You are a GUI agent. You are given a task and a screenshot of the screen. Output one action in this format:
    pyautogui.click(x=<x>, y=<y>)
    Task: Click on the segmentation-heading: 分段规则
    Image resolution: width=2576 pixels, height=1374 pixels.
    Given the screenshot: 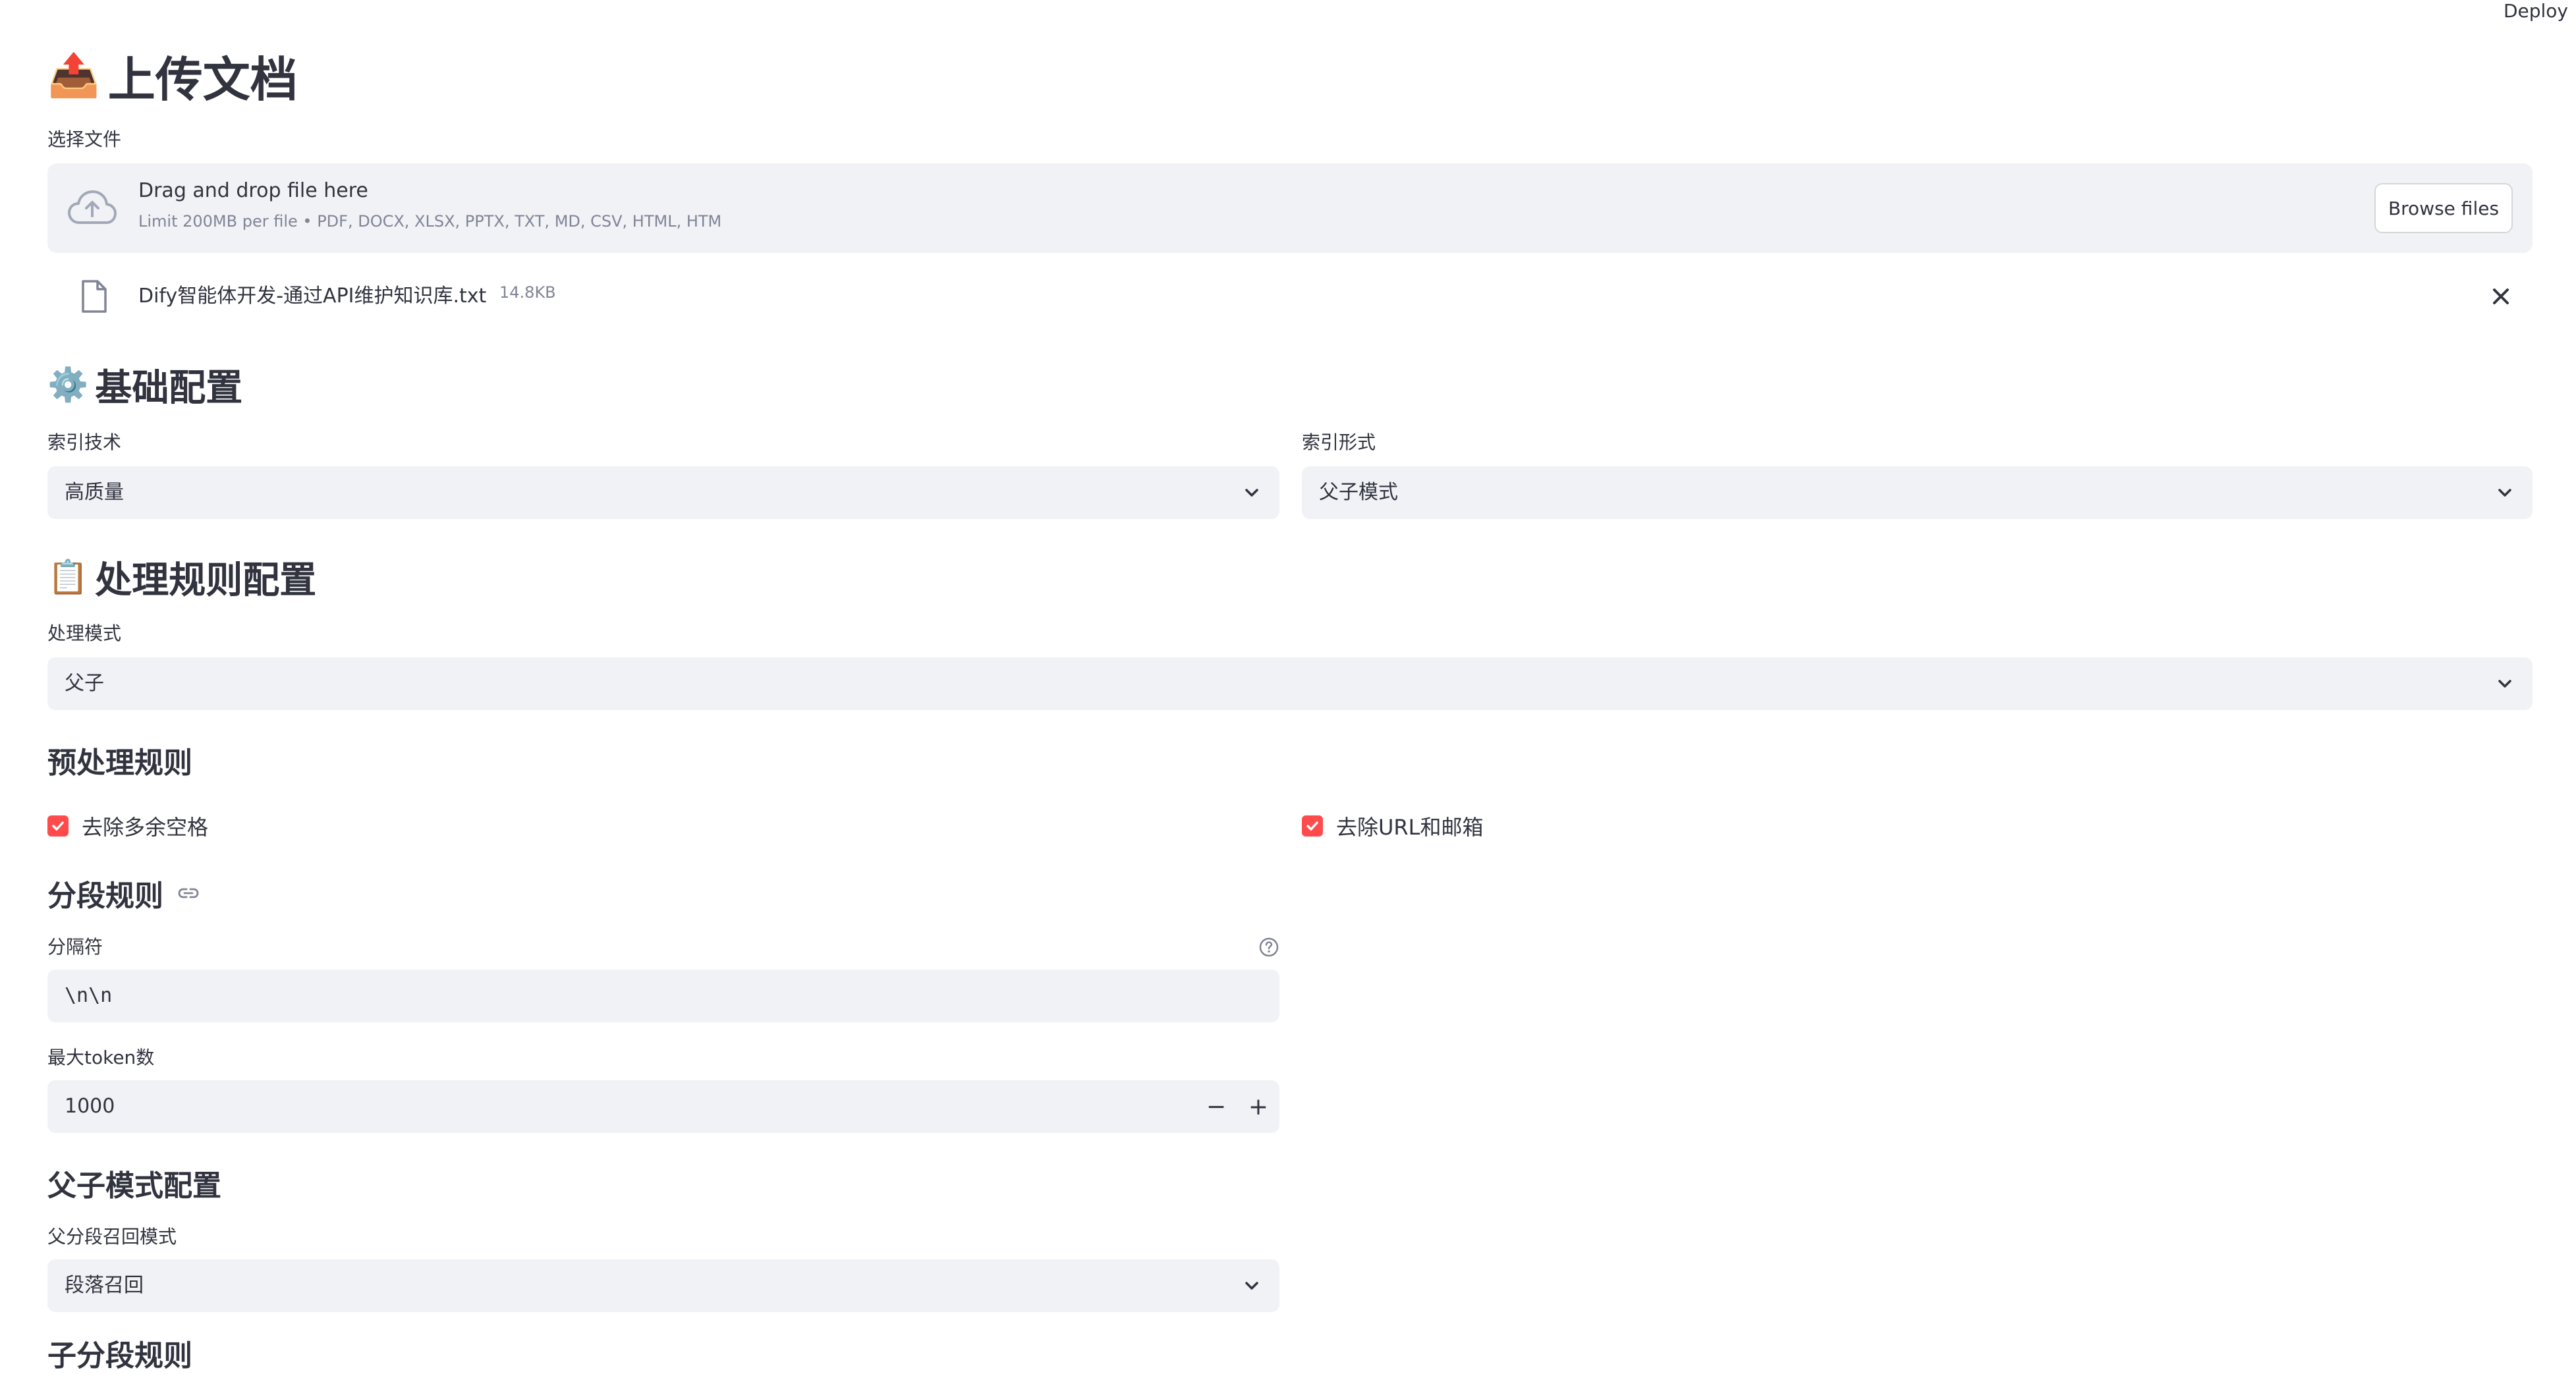 What is the action you would take?
    pyautogui.click(x=123, y=893)
    